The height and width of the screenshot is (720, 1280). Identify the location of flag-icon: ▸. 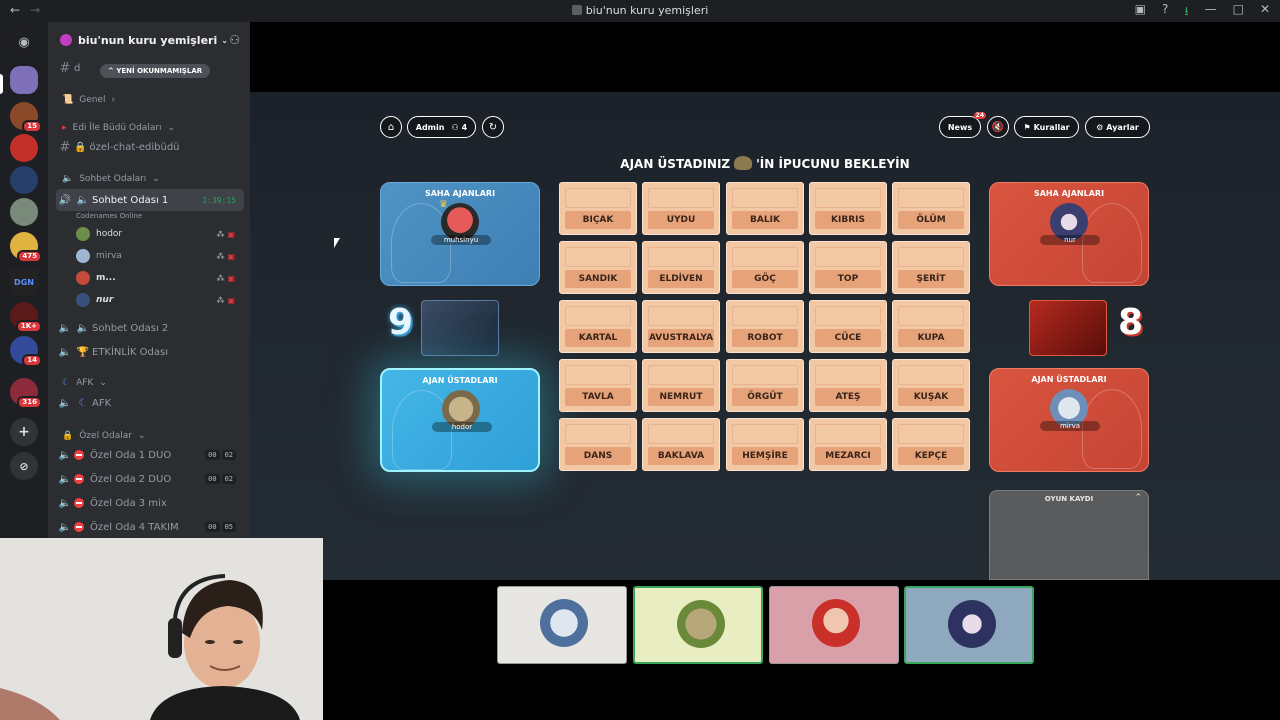
(64, 128).